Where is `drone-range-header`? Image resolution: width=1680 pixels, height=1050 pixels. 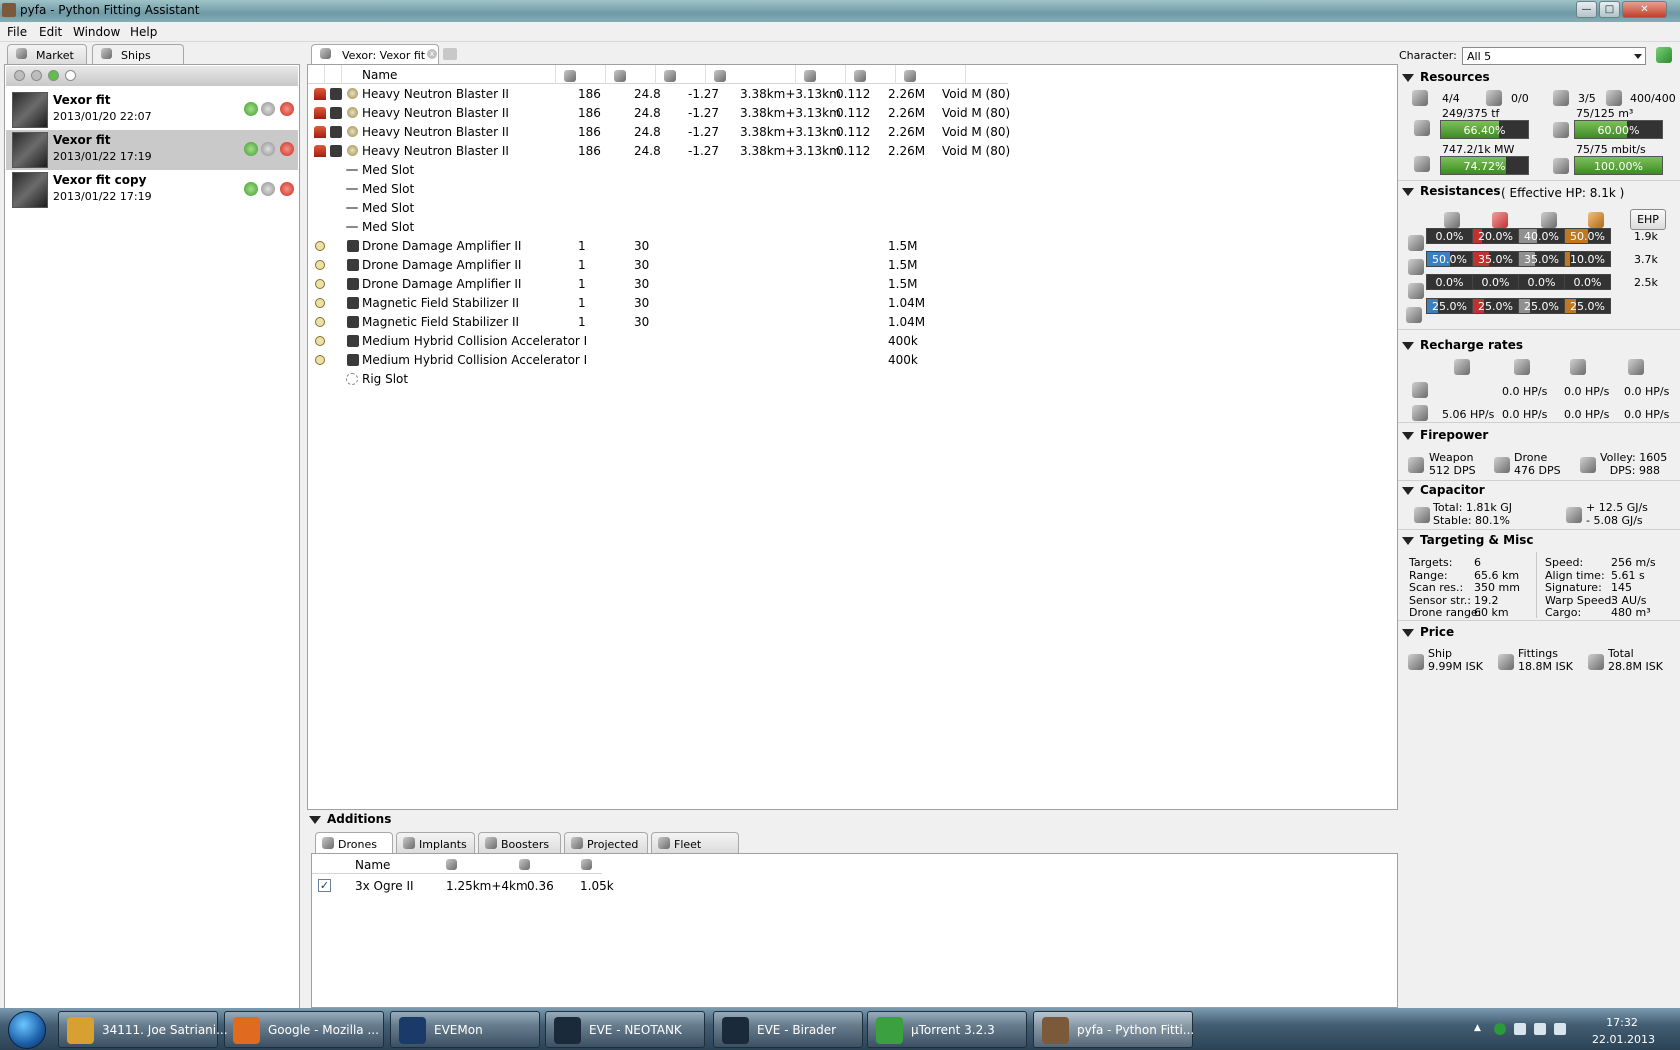
drone-range-header is located at coordinates (451, 864).